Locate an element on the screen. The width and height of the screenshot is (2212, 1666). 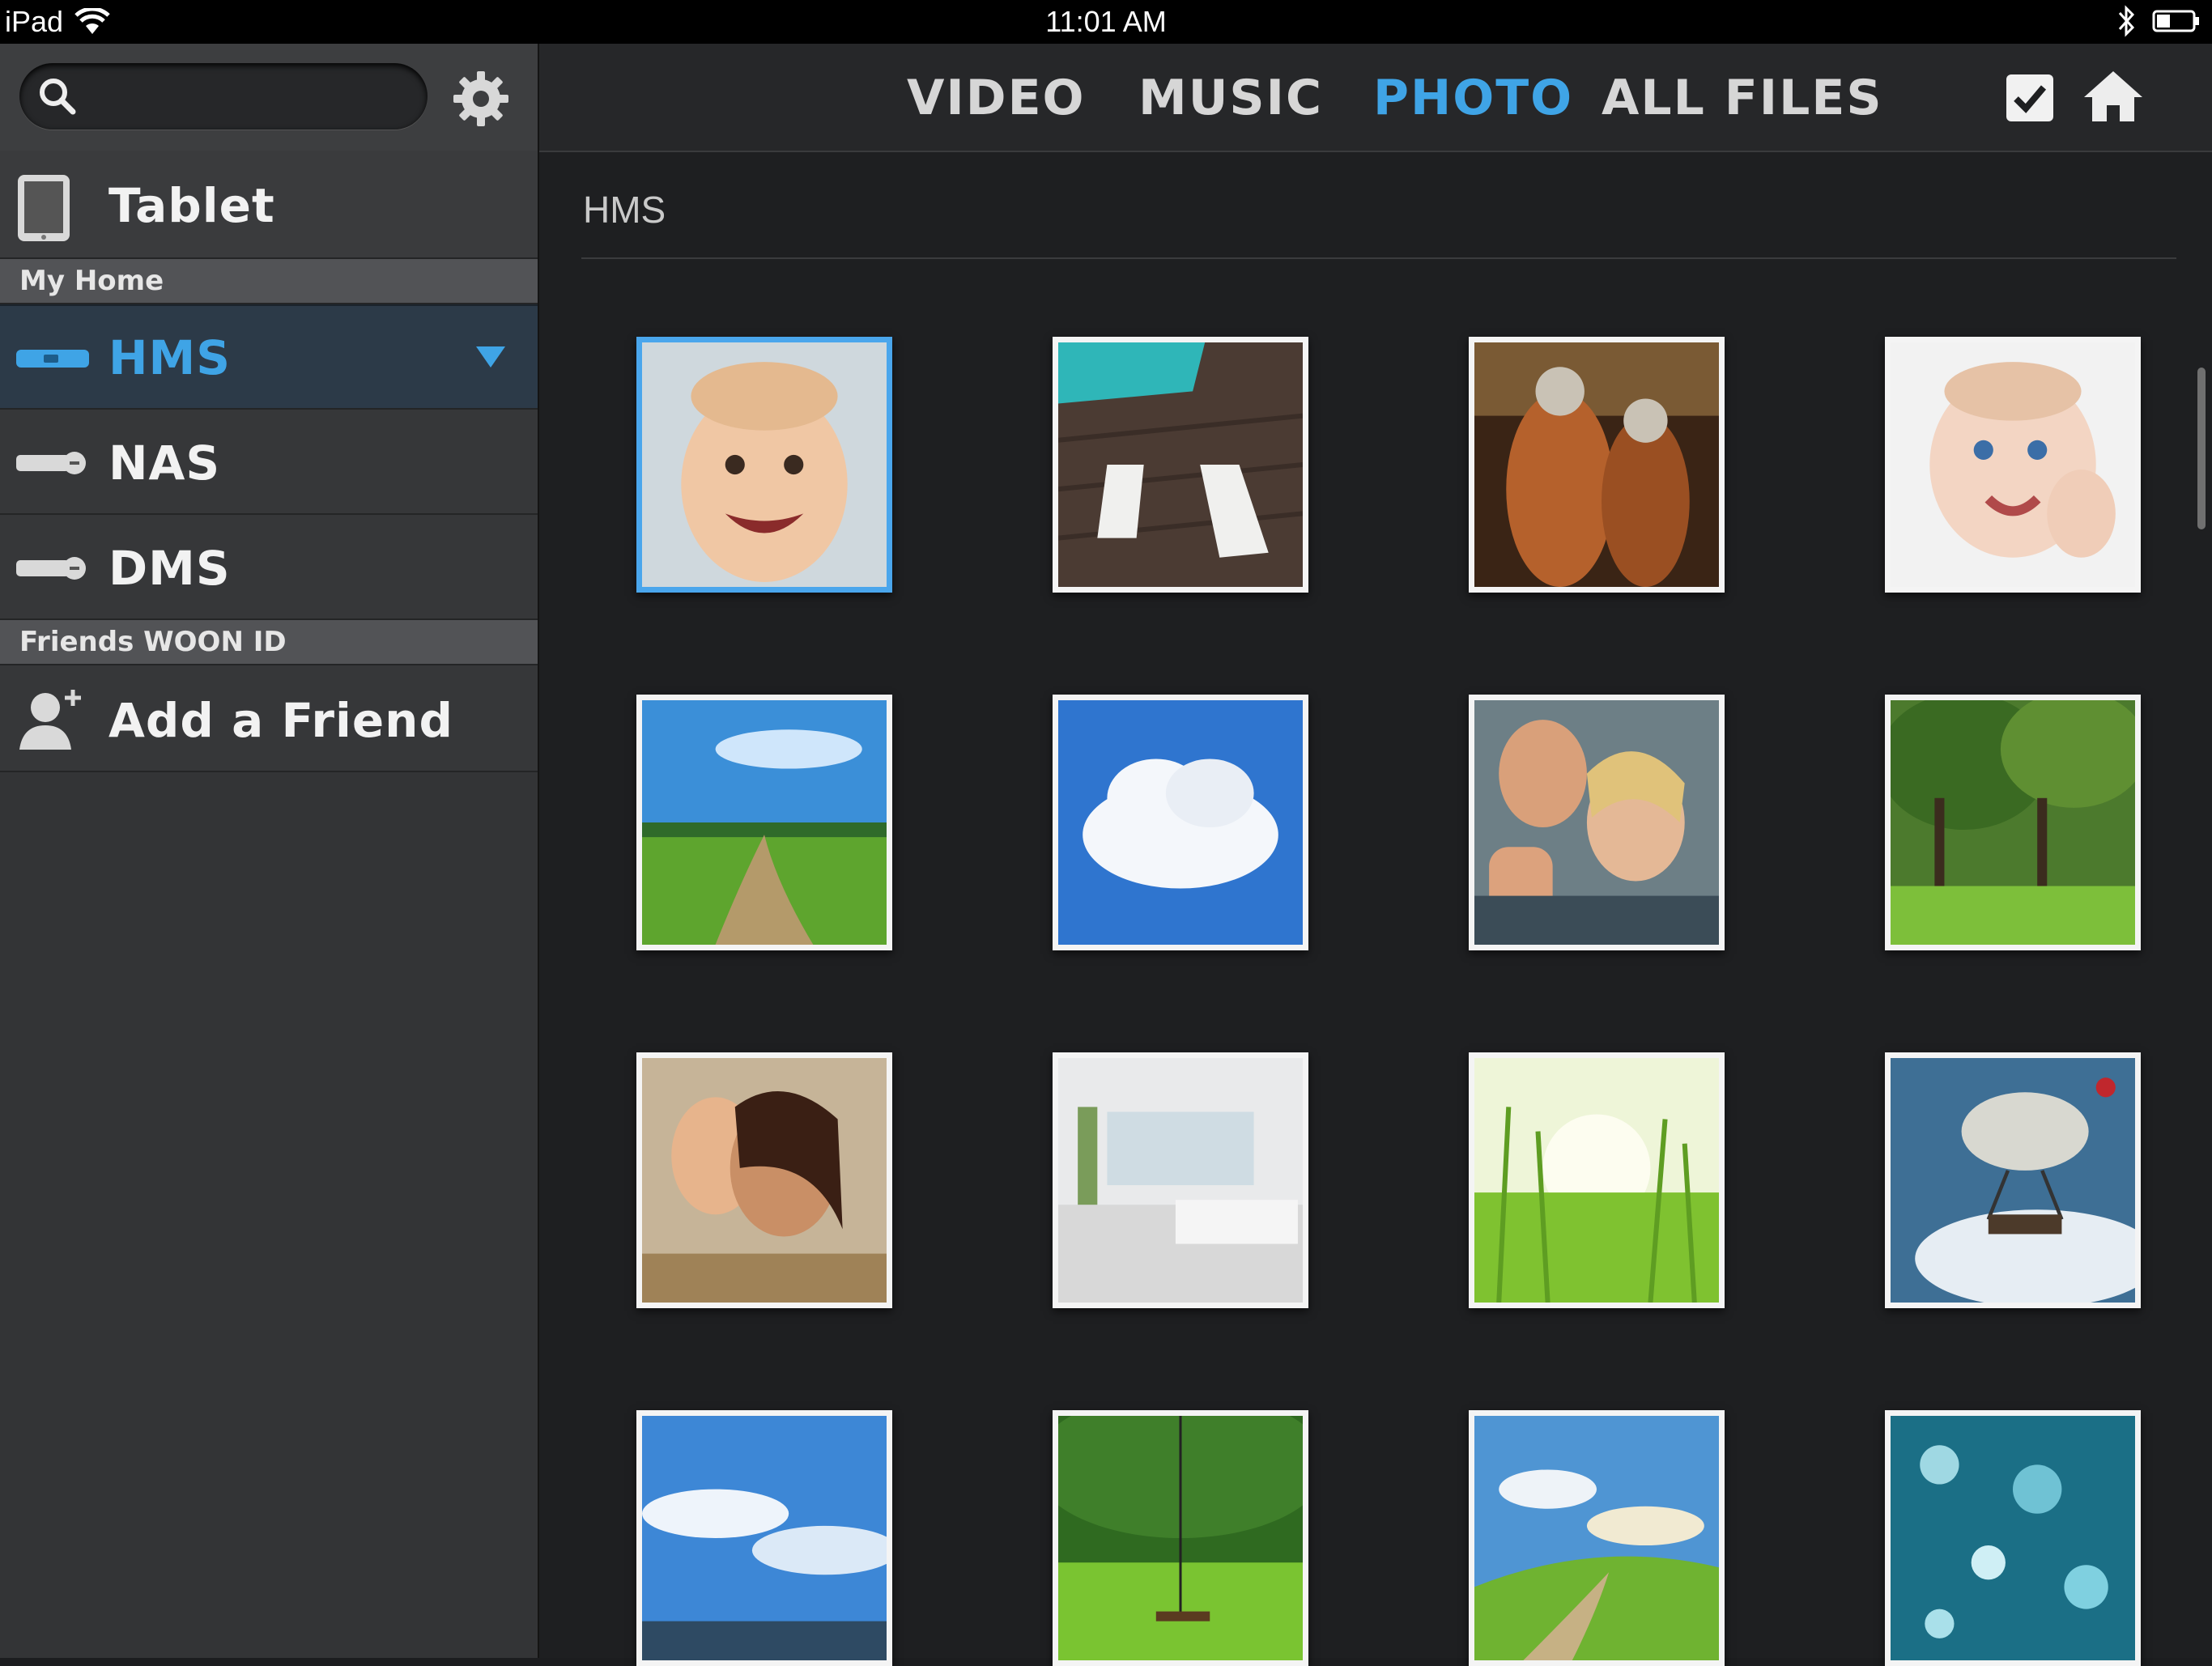
sidebar-item-tablet: Tablet is located at coordinates (269, 205).